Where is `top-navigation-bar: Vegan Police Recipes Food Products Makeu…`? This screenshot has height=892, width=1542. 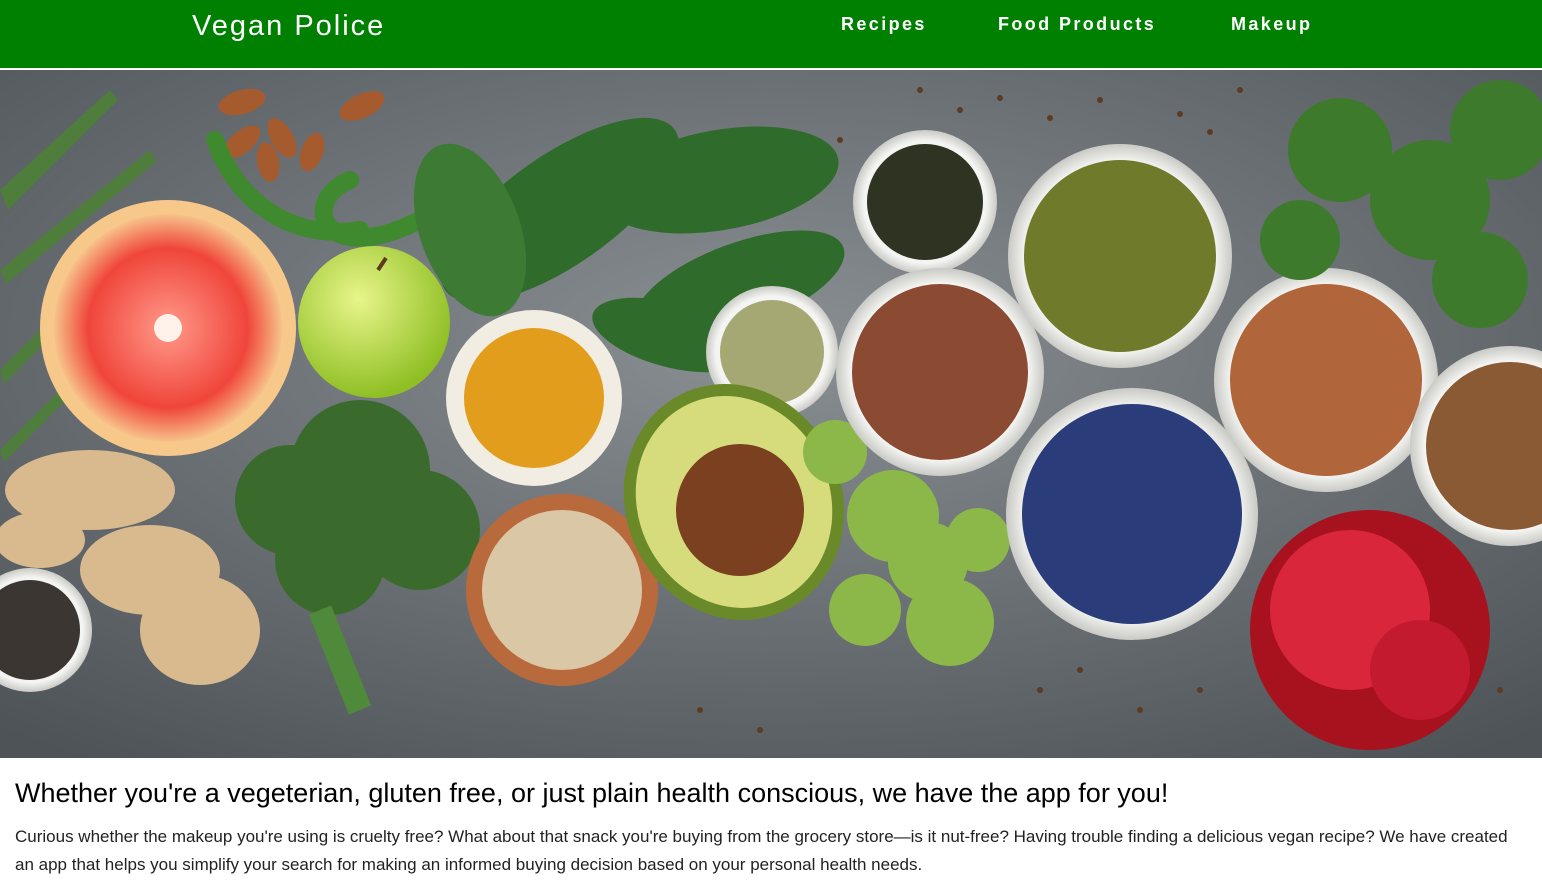
top-navigation-bar: Vegan Police Recipes Food Products Makeu… is located at coordinates (771, 35).